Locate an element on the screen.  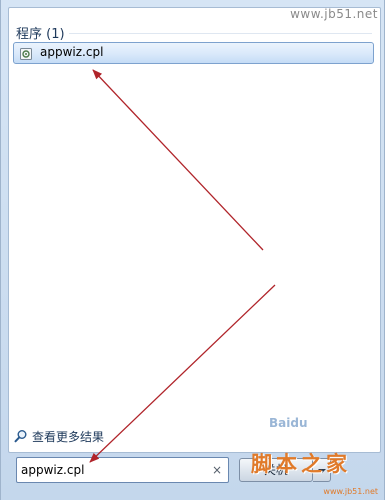
group-divider is located at coordinates (220, 33).